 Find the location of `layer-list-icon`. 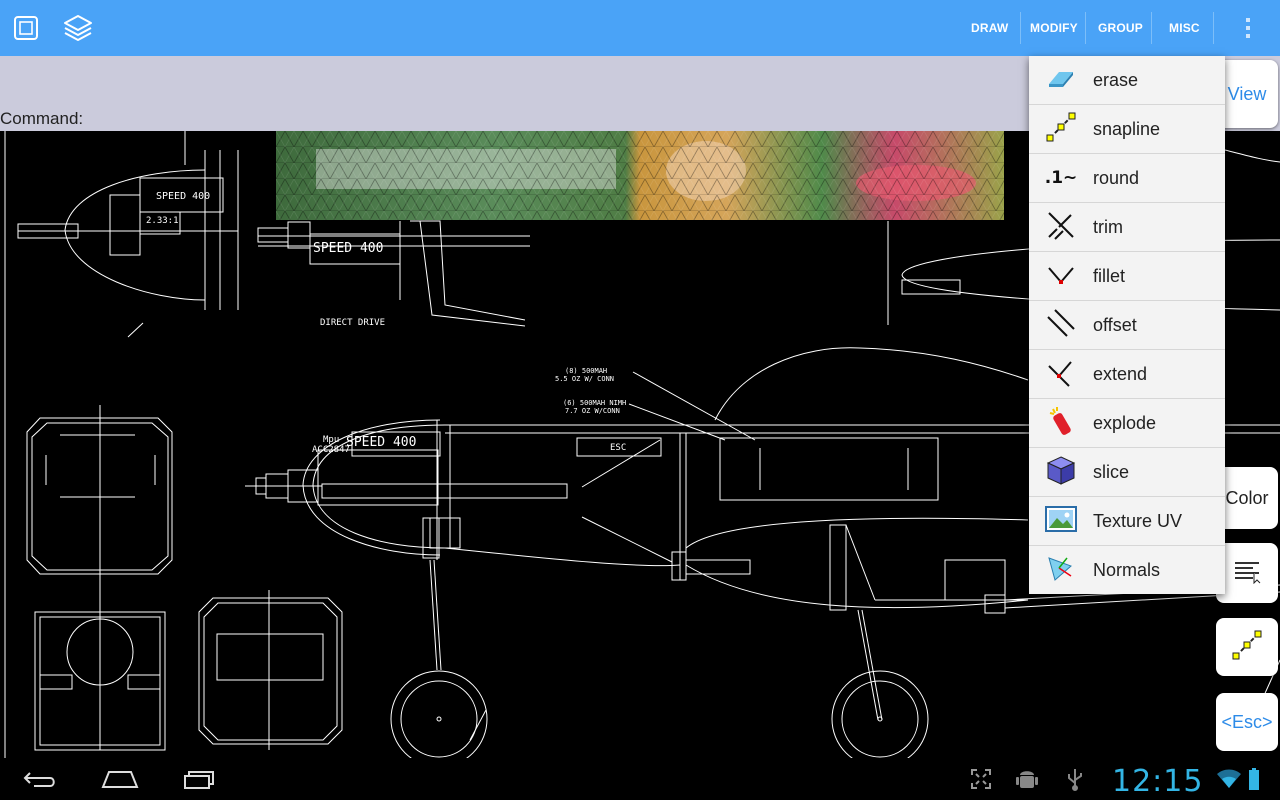

layer-list-icon is located at coordinates (1247, 573).